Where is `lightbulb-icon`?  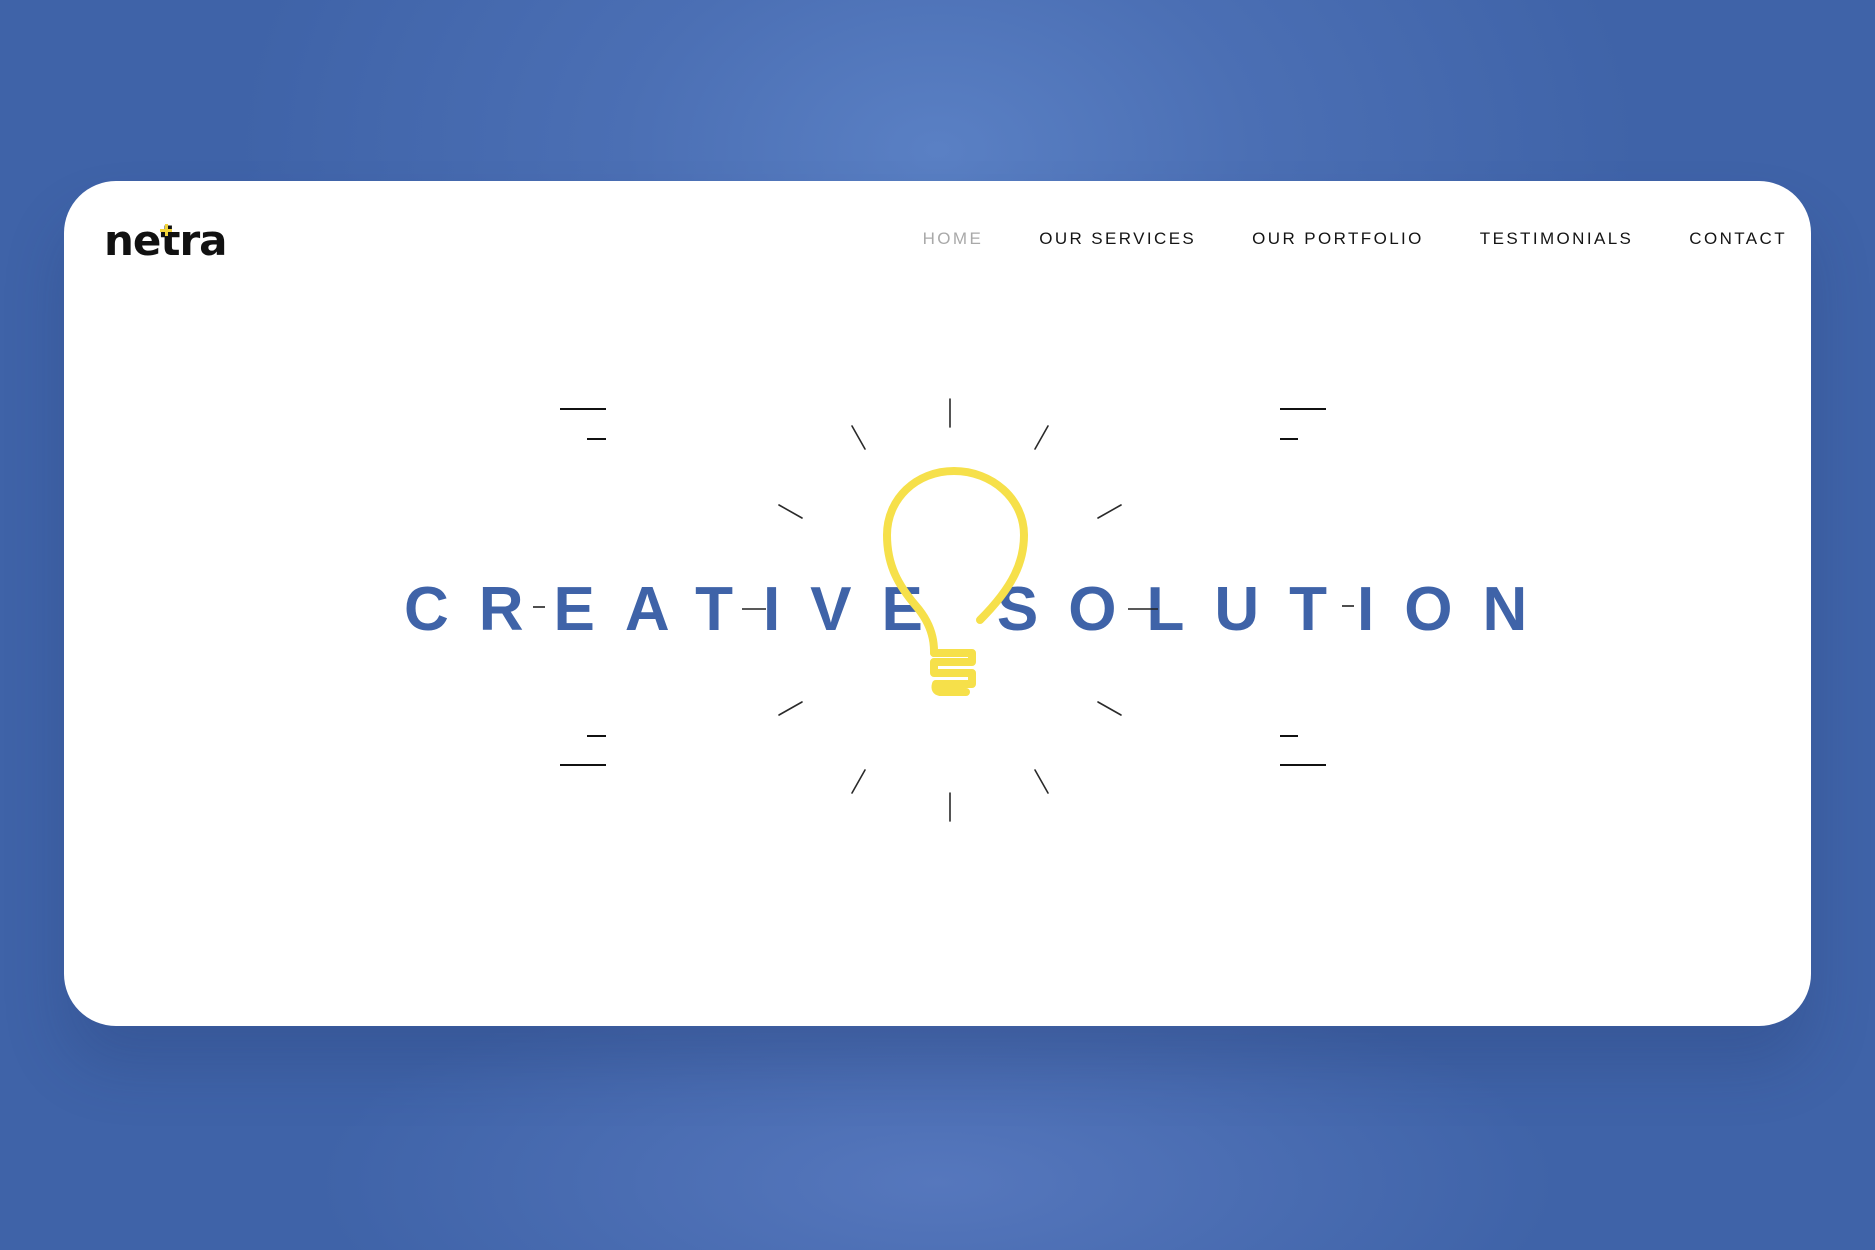
lightbulb-icon is located at coordinates (955, 581).